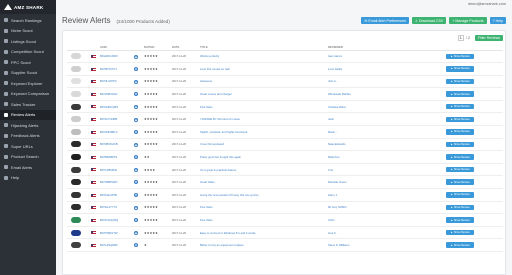 This screenshot has width=512, height=275. Describe the element at coordinates (28, 41) in the screenshot. I see `sidebar-item-listings-scout: Listings Scout` at that location.